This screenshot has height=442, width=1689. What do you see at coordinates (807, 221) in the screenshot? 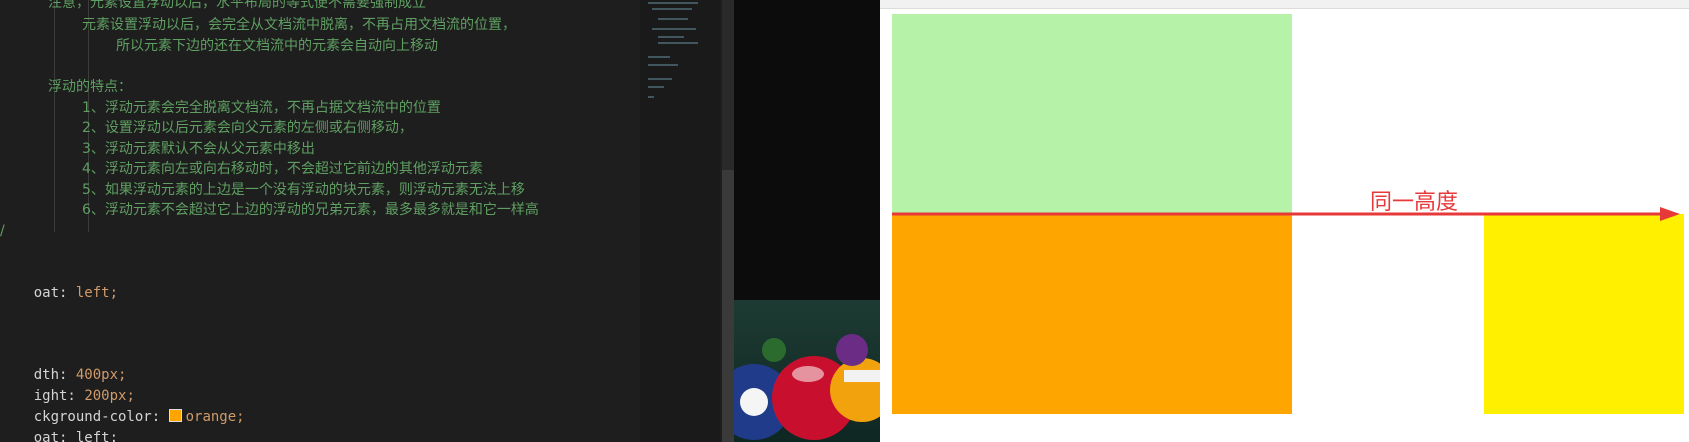
I see `desktop-wallpaper` at bounding box center [807, 221].